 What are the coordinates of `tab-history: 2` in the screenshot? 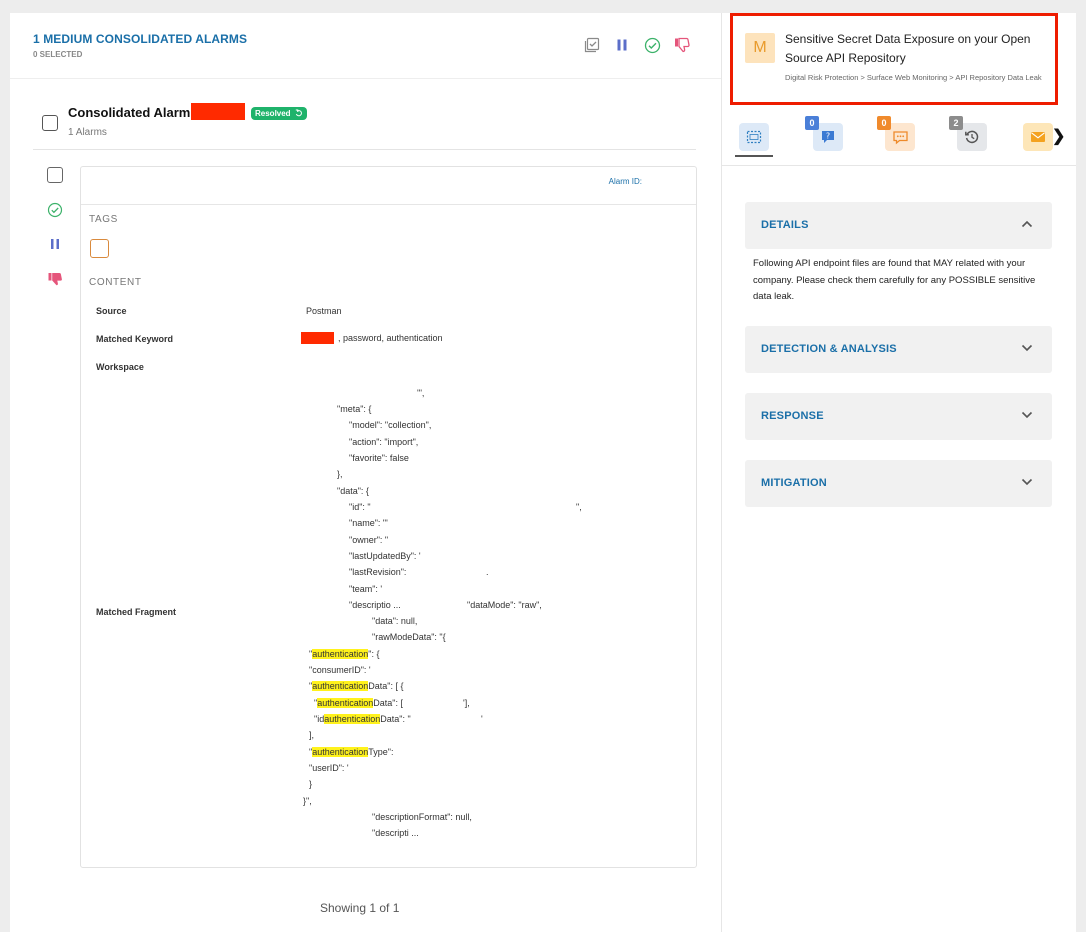 It's located at (968, 133).